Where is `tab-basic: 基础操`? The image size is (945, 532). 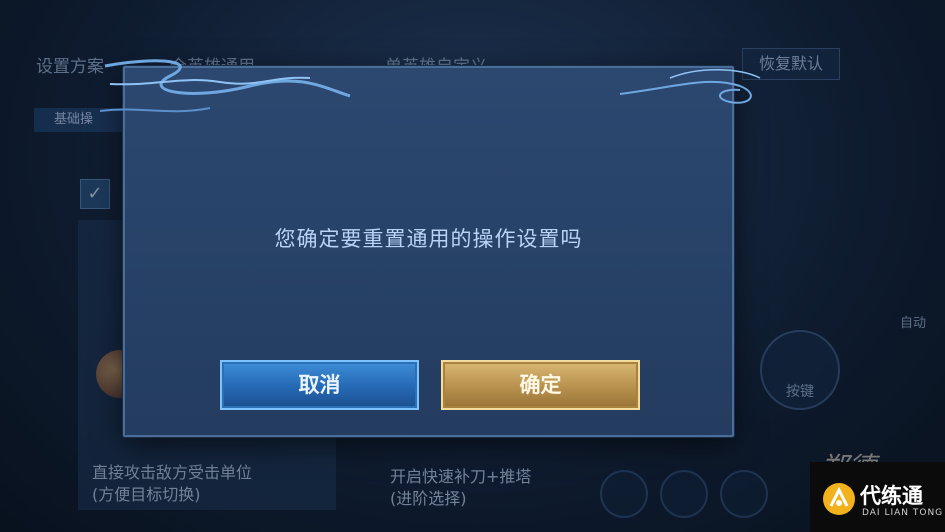
tab-basic: 基础操 is located at coordinates (79, 120).